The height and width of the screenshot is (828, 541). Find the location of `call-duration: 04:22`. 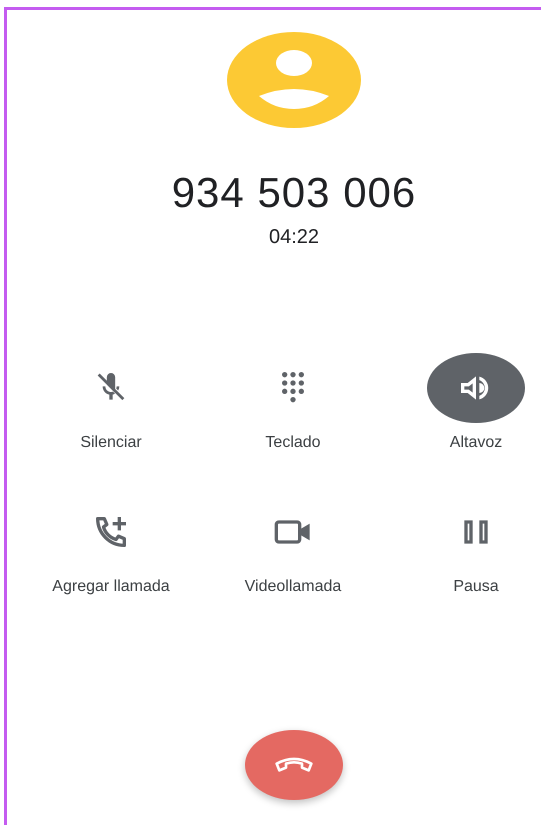

call-duration: 04:22 is located at coordinates (294, 237).